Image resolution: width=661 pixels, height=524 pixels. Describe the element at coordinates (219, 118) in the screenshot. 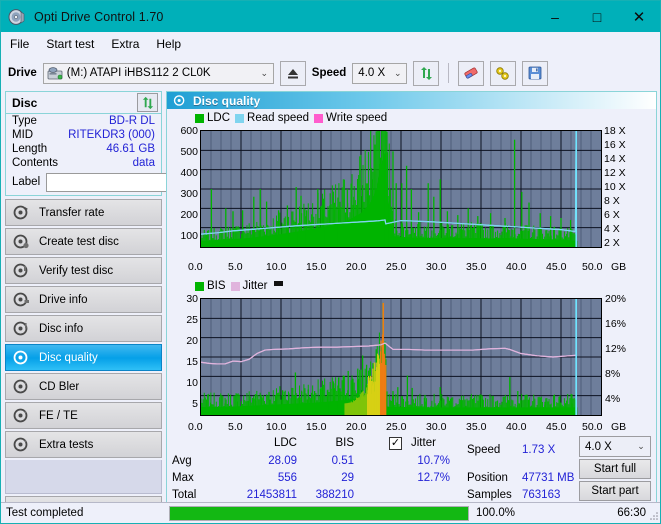

I see `legend-label: LDC` at that location.